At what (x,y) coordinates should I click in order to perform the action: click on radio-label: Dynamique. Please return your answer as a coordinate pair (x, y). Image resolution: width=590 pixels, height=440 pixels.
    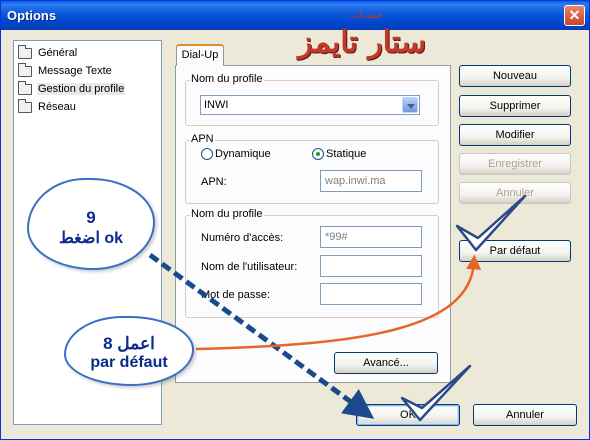
    Looking at the image, I should click on (243, 154).